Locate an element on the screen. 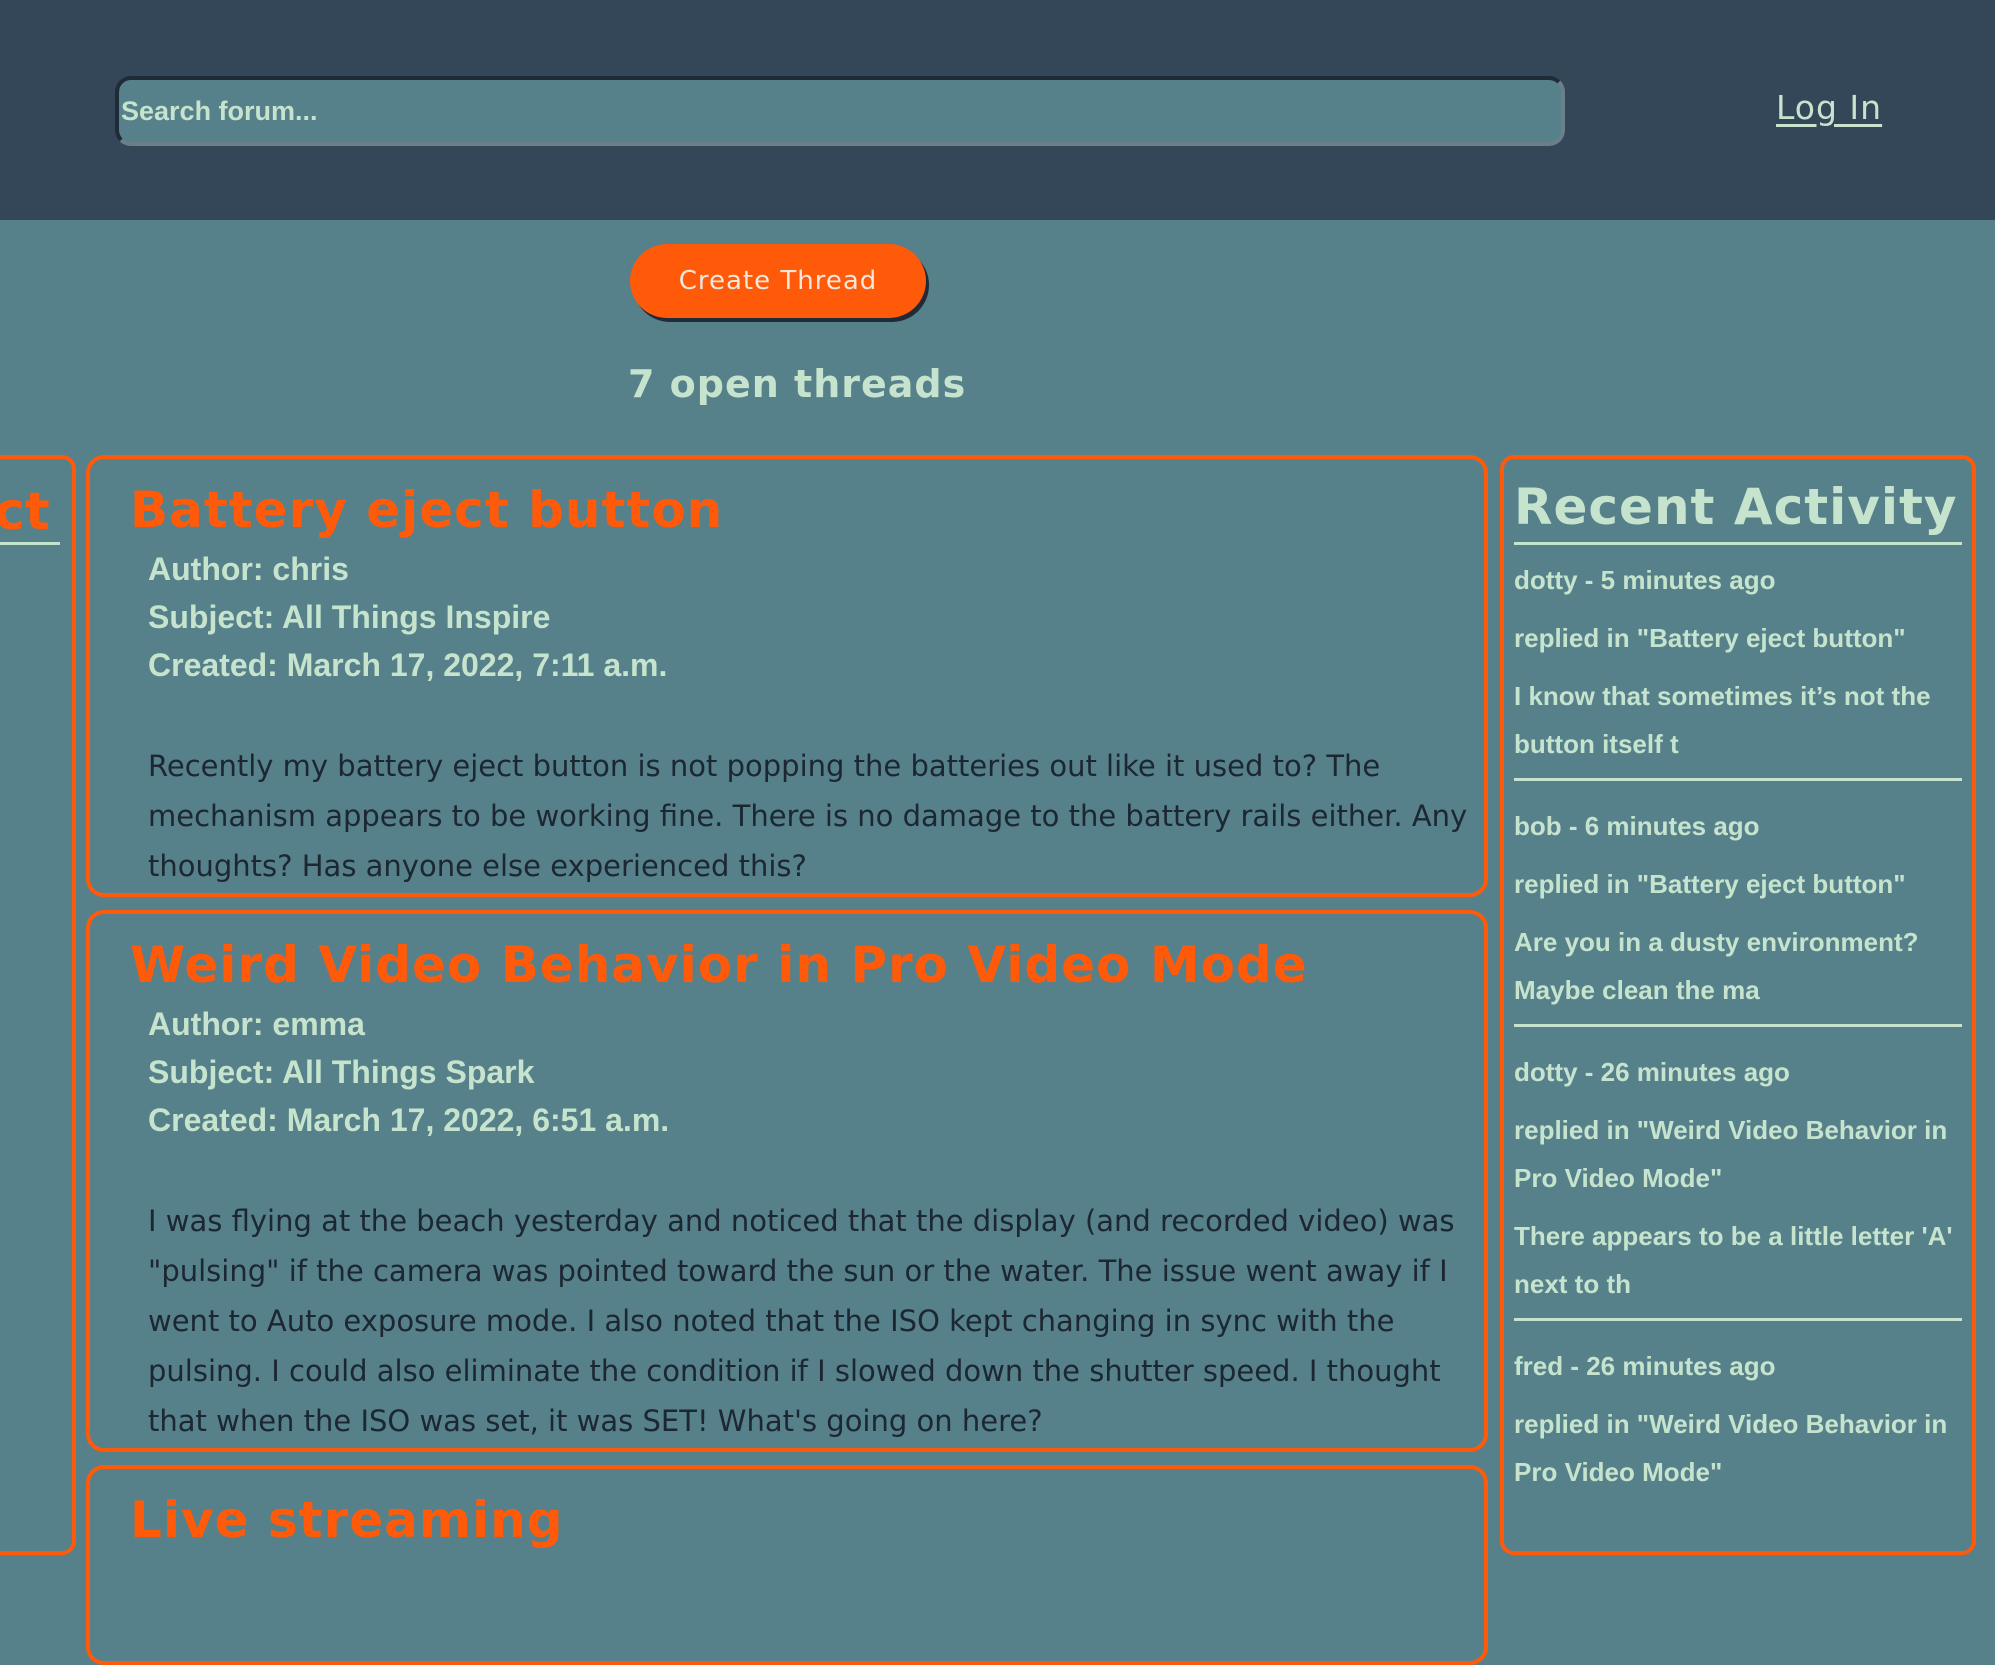  left-sidebar-title: ct is located at coordinates (25, 512).